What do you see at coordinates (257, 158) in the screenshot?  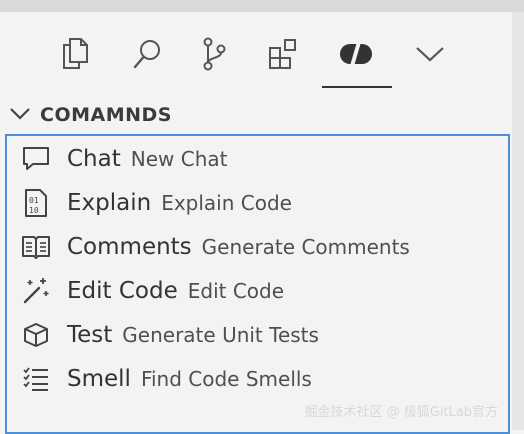 I see `command-chat: Chat New Chat` at bounding box center [257, 158].